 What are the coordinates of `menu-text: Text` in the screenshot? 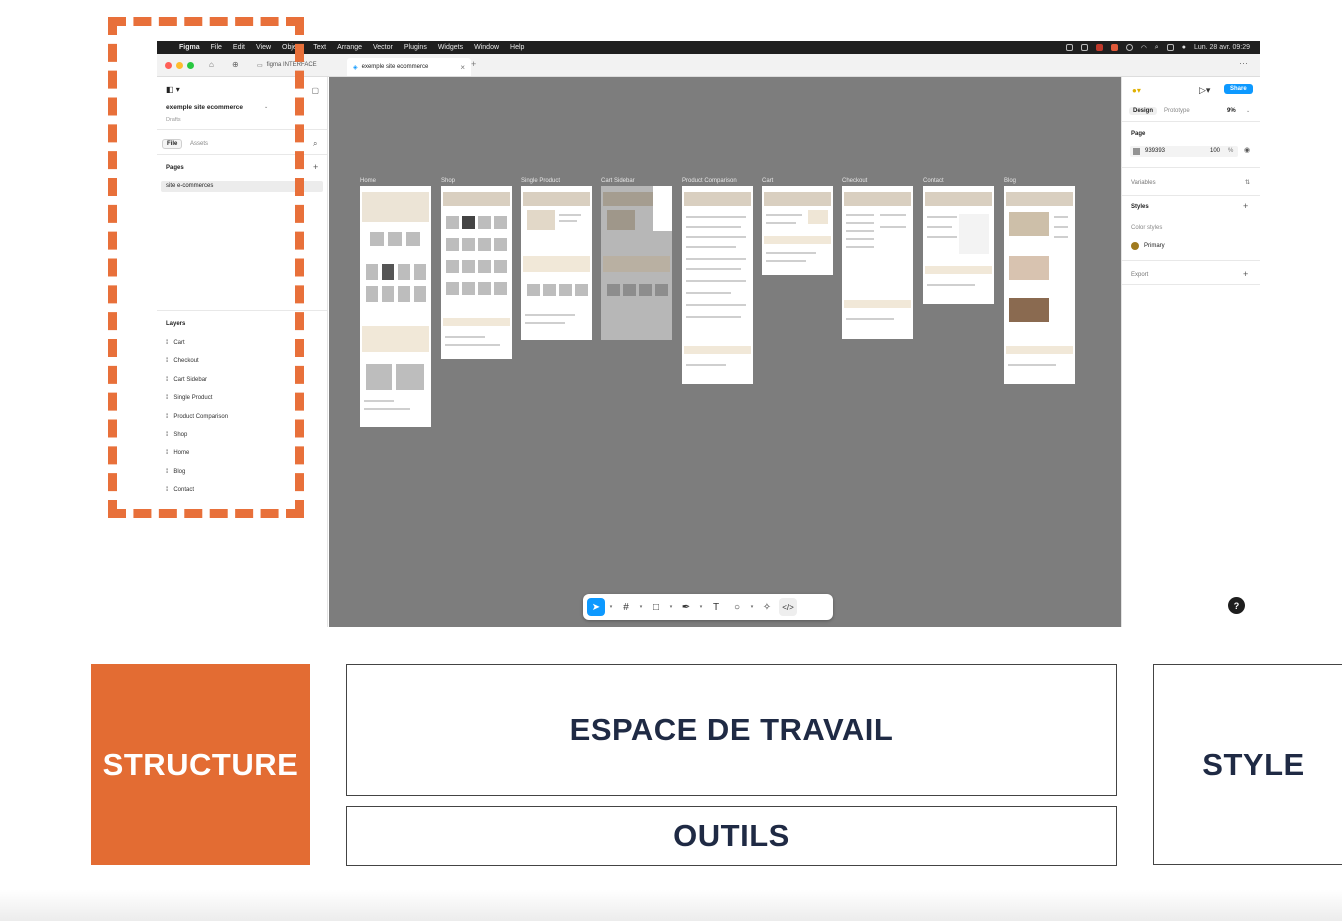 It's located at (319, 47).